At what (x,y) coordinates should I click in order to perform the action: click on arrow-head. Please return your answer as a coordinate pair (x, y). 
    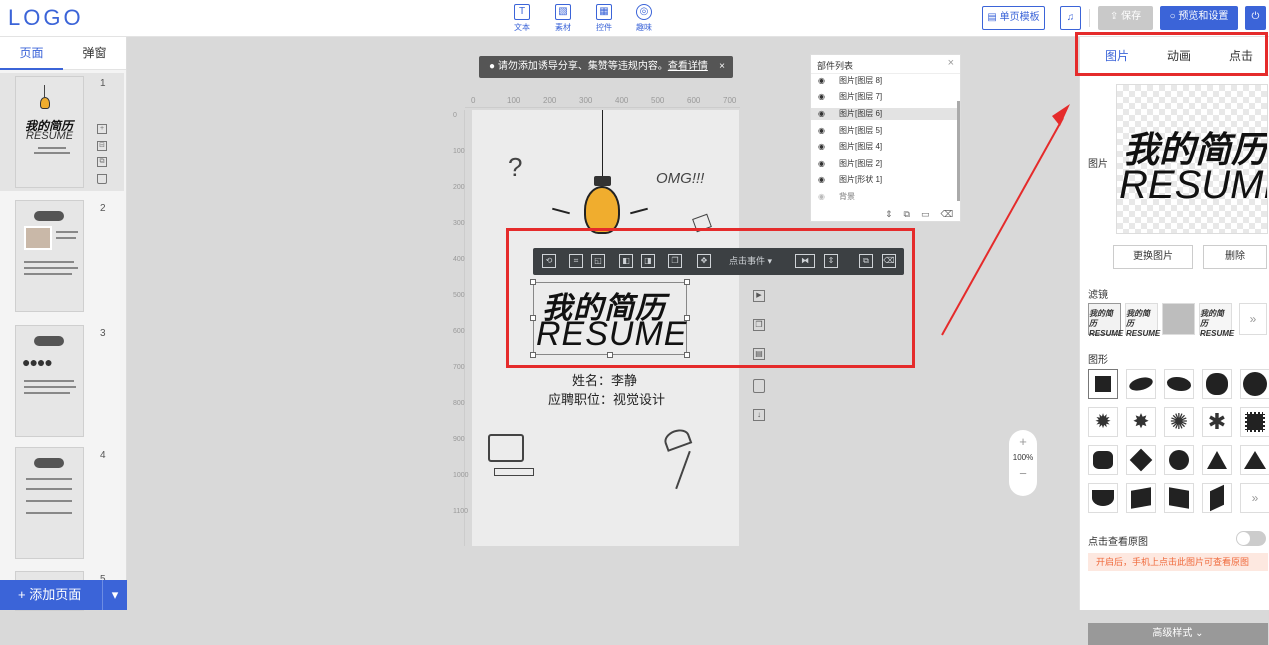
    Looking at the image, I should click on (1061, 115).